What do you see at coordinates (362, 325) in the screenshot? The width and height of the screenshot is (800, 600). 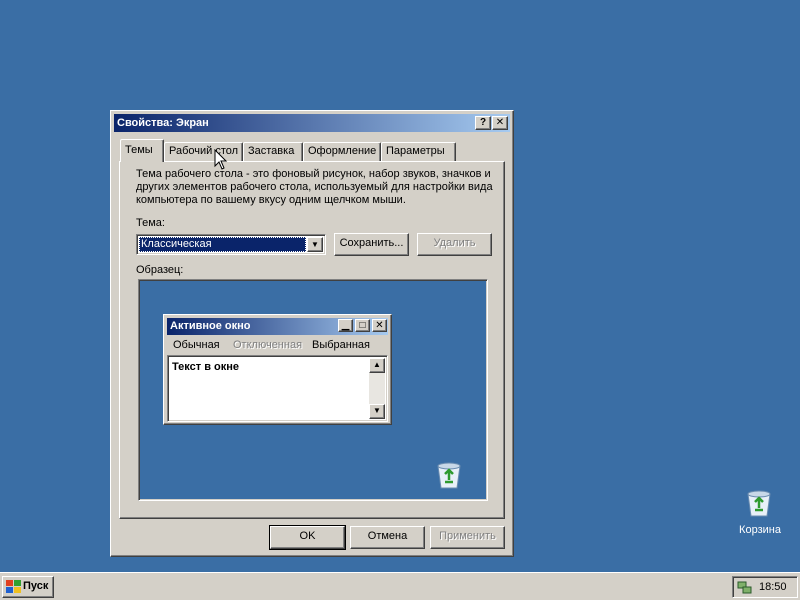 I see `maximize-icon: □` at bounding box center [362, 325].